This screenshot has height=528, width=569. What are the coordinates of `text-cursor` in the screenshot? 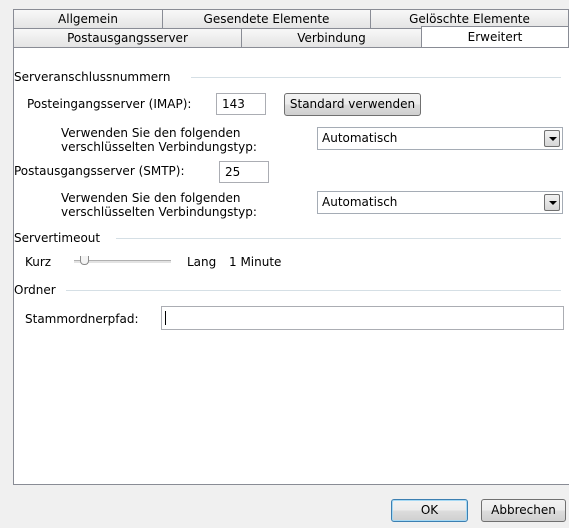 It's located at (165, 318).